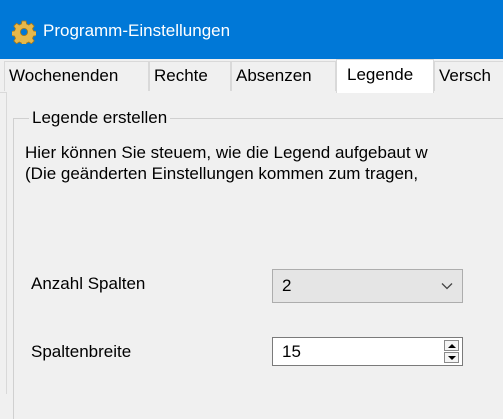 Image resolution: width=503 pixels, height=419 pixels. Describe the element at coordinates (100, 118) in the screenshot. I see `group-title: Legende erstellen` at that location.